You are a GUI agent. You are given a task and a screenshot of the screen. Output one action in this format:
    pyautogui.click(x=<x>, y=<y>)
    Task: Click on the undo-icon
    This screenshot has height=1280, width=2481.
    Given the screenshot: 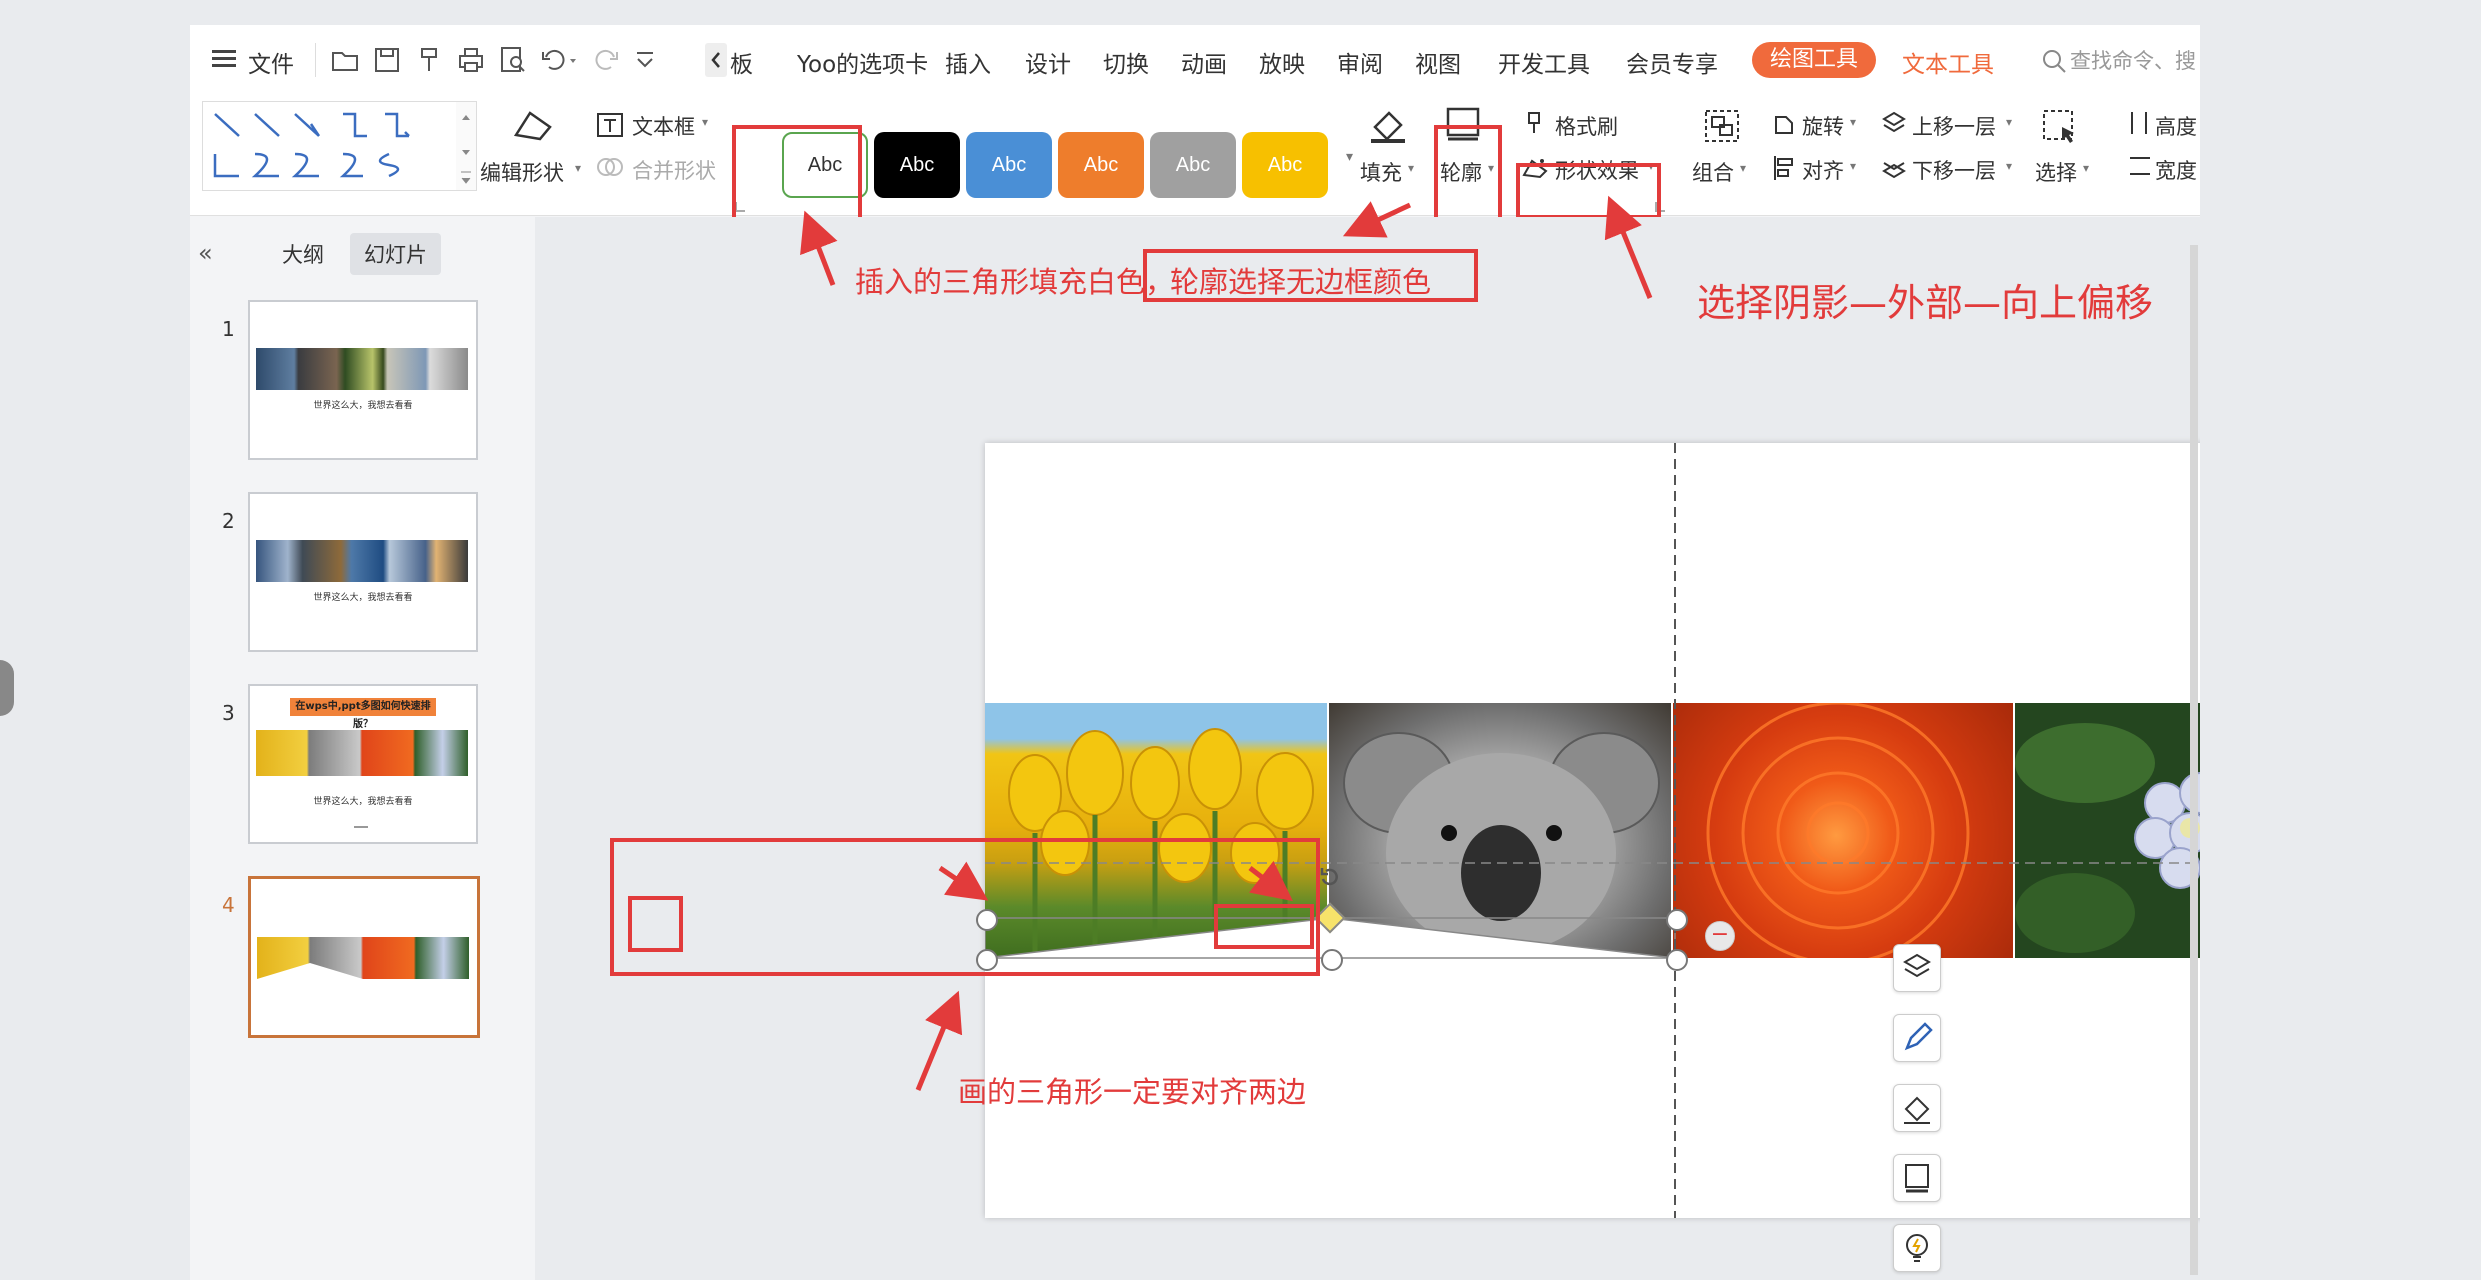 What is the action you would take?
    pyautogui.click(x=558, y=62)
    